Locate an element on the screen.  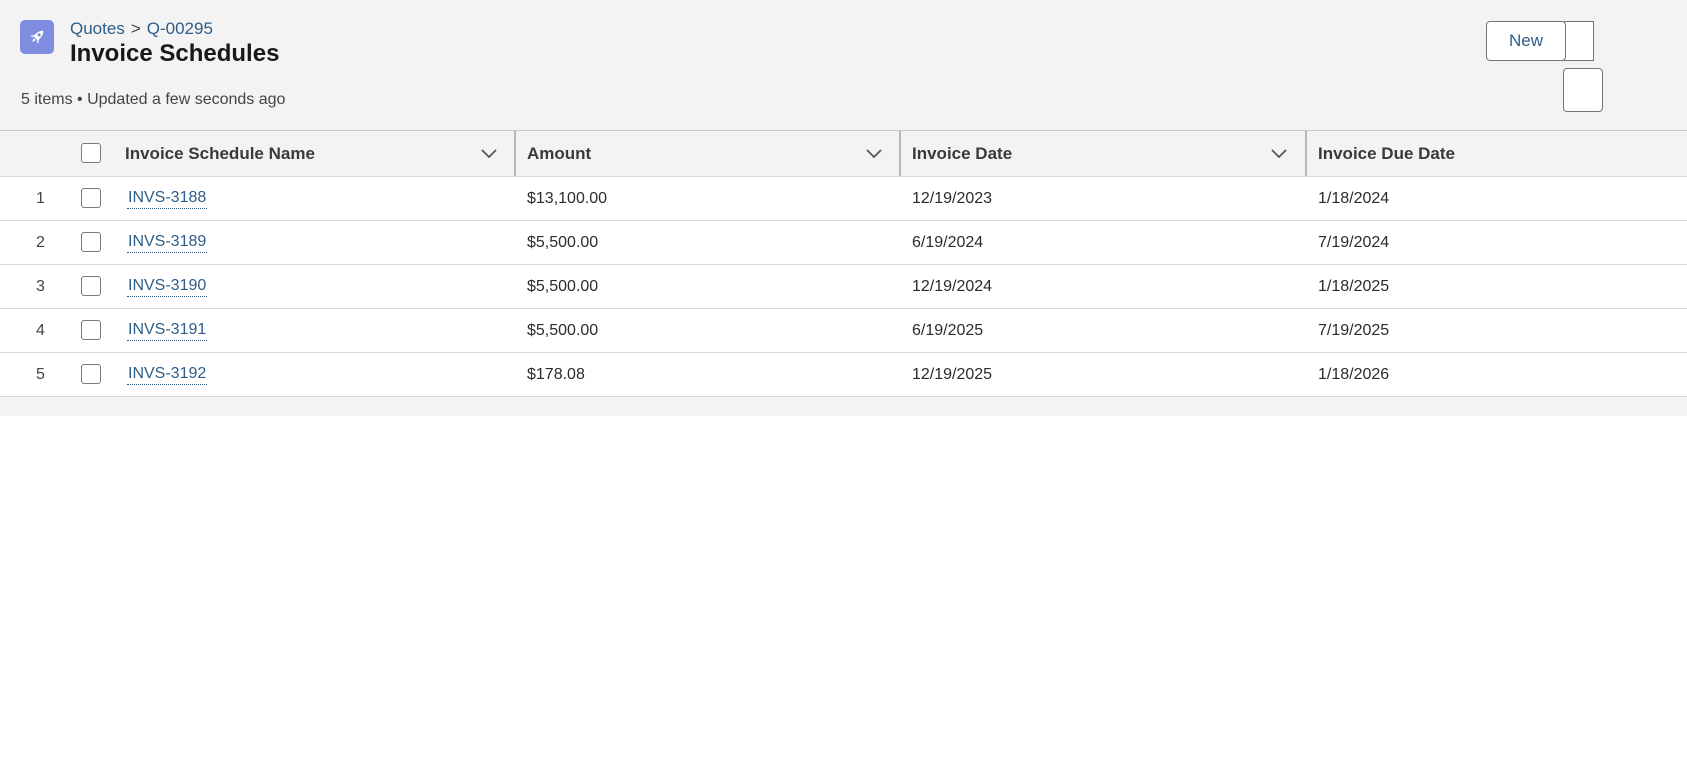
row-number: 5 is located at coordinates (40, 374).